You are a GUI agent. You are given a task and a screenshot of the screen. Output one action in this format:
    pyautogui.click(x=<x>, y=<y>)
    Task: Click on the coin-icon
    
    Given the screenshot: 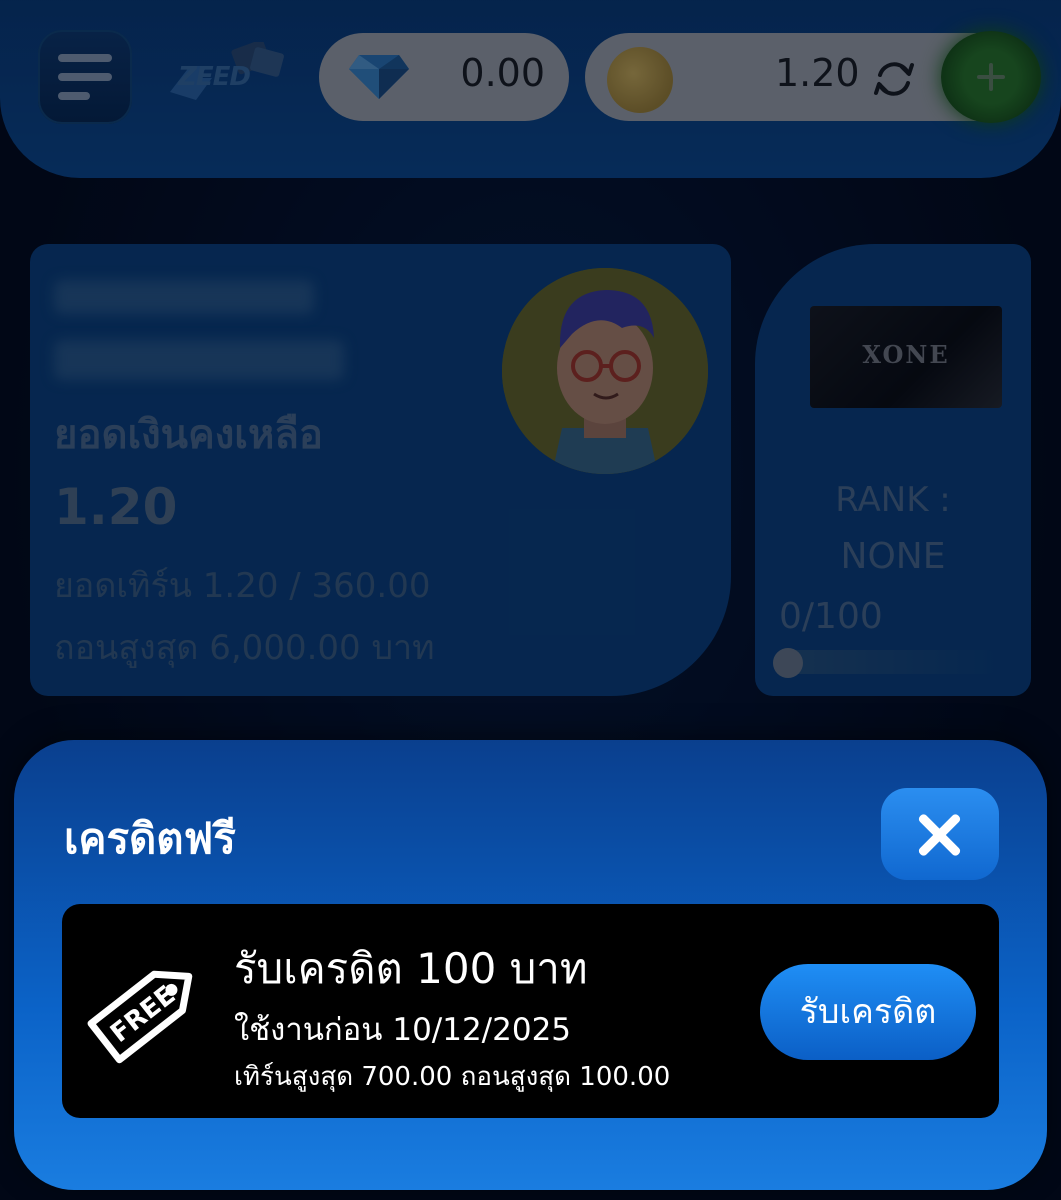 What is the action you would take?
    pyautogui.click(x=640, y=80)
    